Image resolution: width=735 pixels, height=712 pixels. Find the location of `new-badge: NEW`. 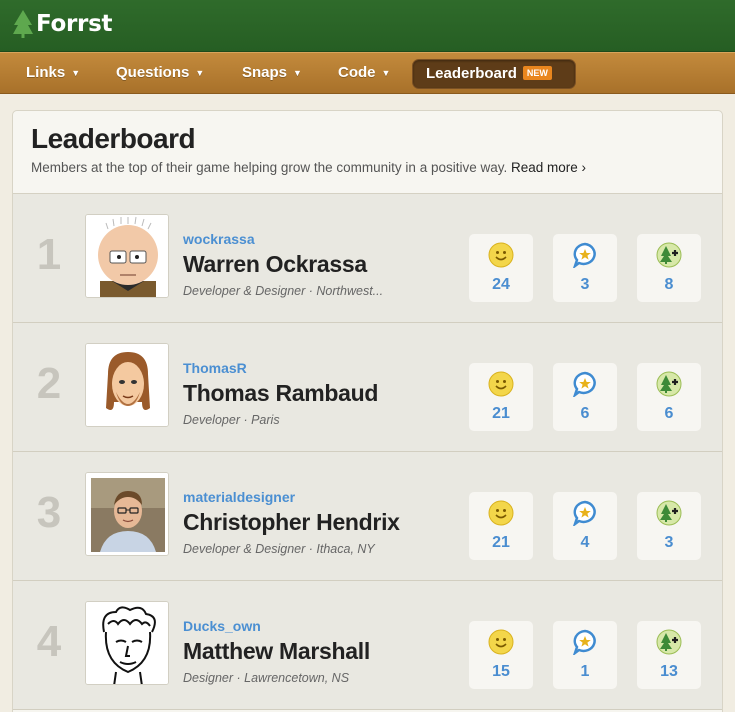

new-badge: NEW is located at coordinates (537, 73).